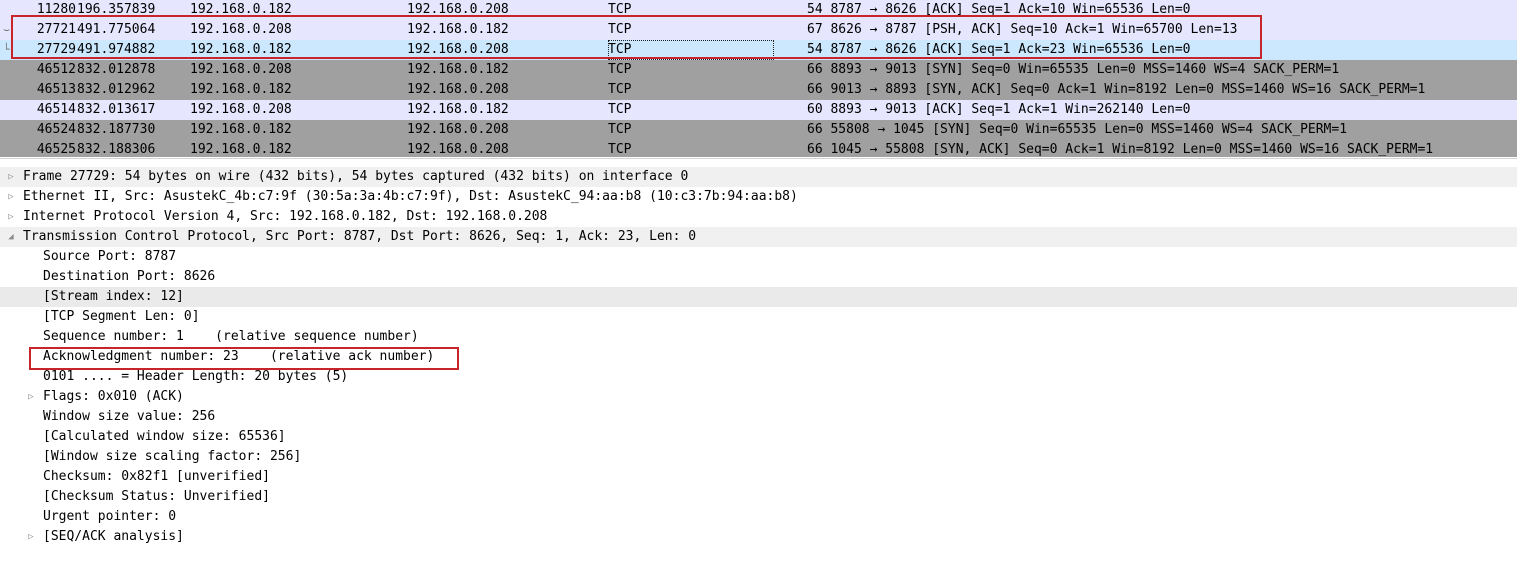 Image resolution: width=1517 pixels, height=588 pixels. I want to click on packet-time: 832.188306, so click(116, 149).